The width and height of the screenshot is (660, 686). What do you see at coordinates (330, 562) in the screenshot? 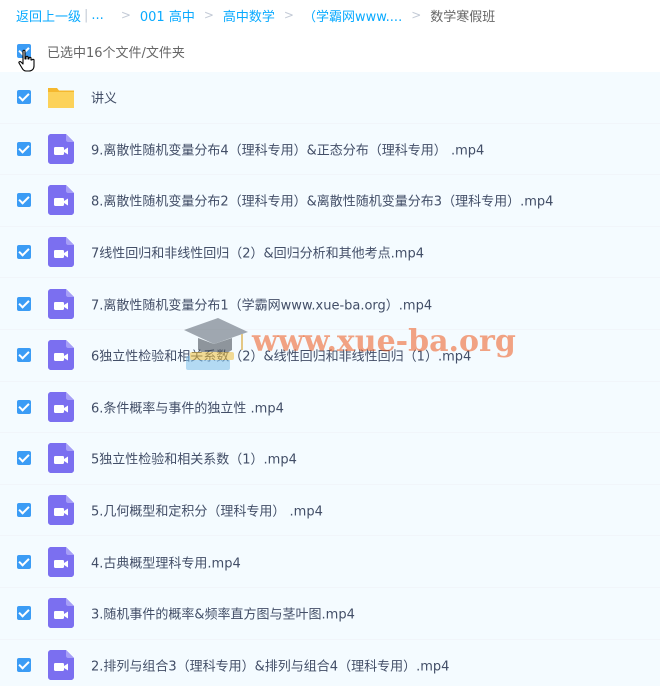
I see `file-row: 4.古典概型理科专用.mp4` at bounding box center [330, 562].